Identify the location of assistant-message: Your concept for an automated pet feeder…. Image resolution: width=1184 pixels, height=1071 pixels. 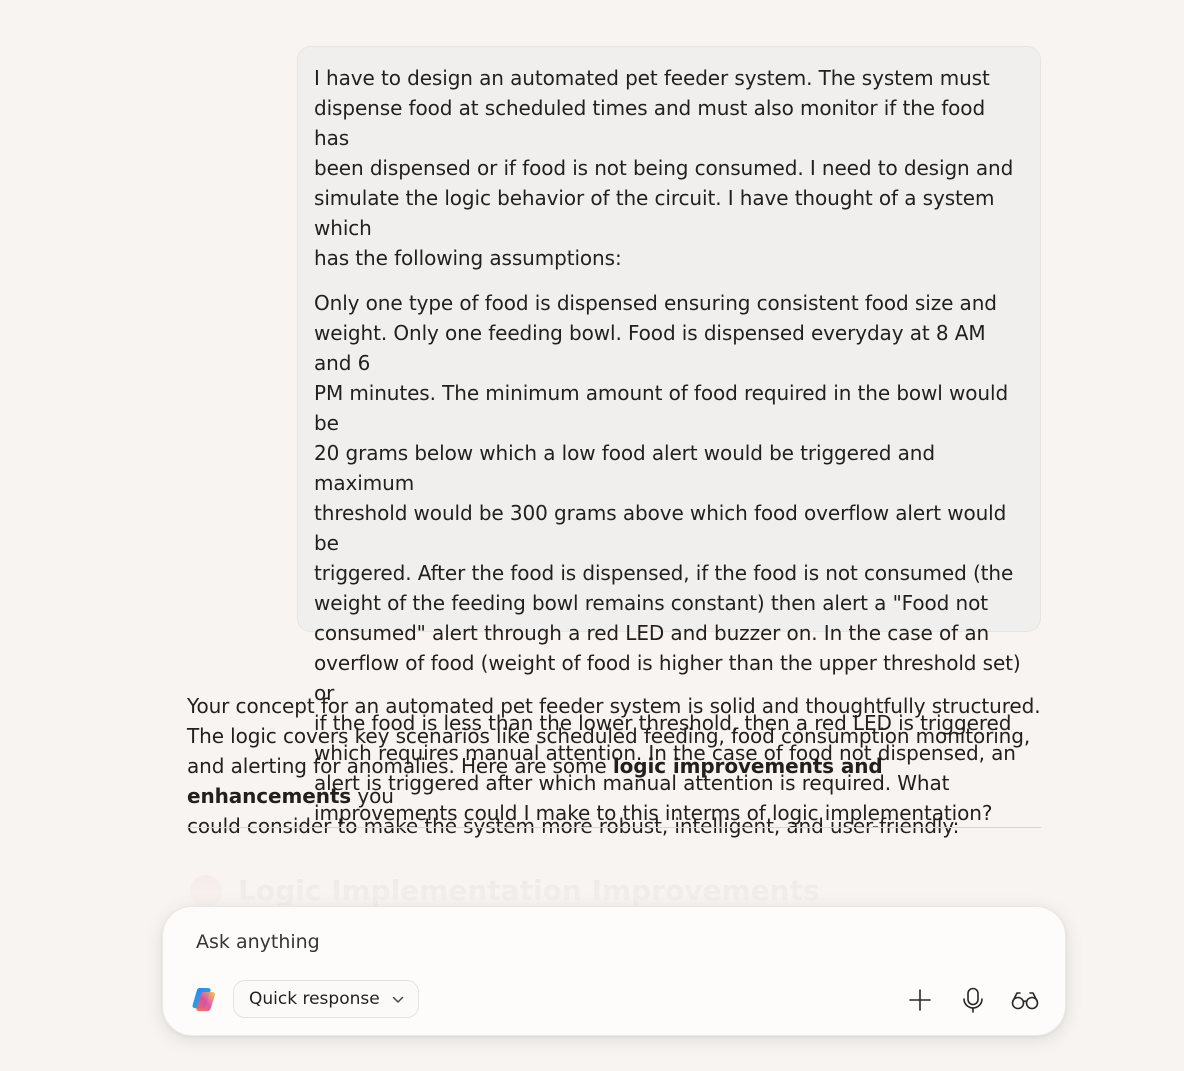
(617, 766).